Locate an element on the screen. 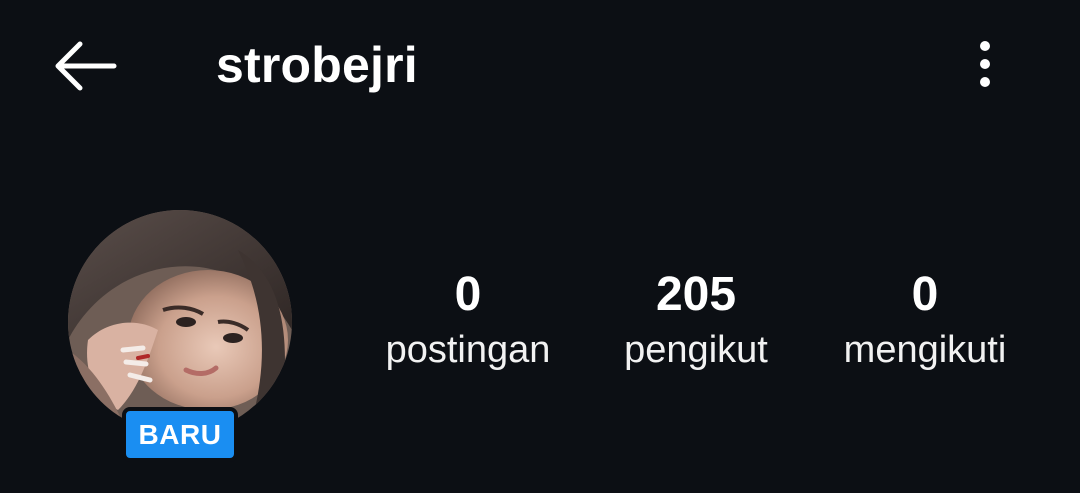 This screenshot has width=1080, height=493. posts-count: 0 is located at coordinates (468, 294).